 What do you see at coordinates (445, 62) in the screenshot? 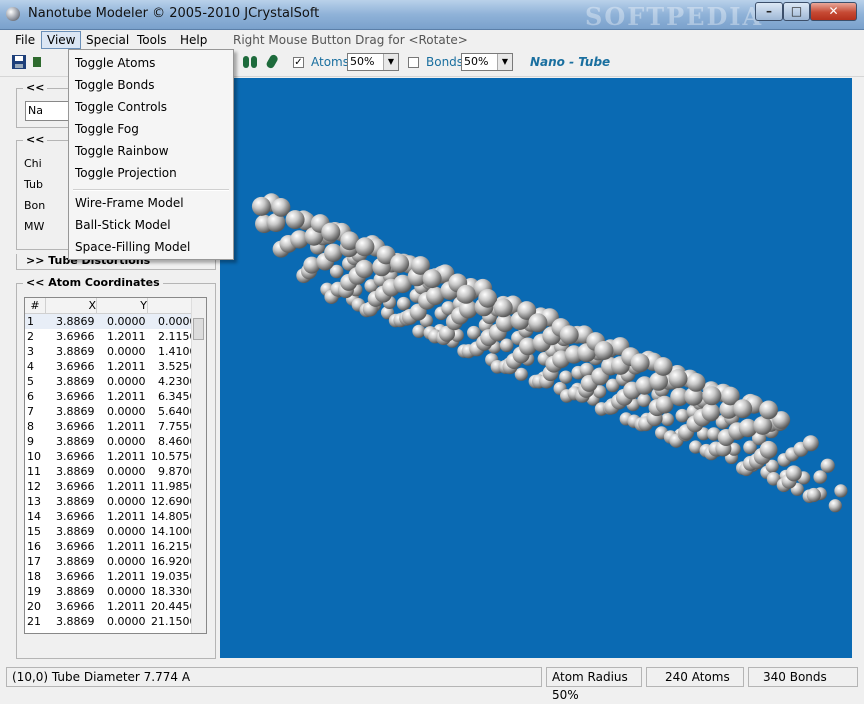
I see `bonds-label: Bonds` at bounding box center [445, 62].